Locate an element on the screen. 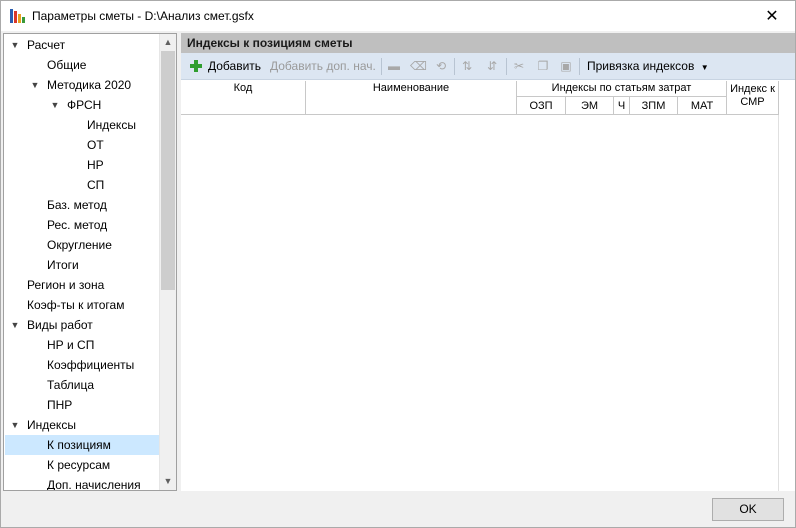  sort-alpha-icon: ⇵ is located at coordinates (492, 66).